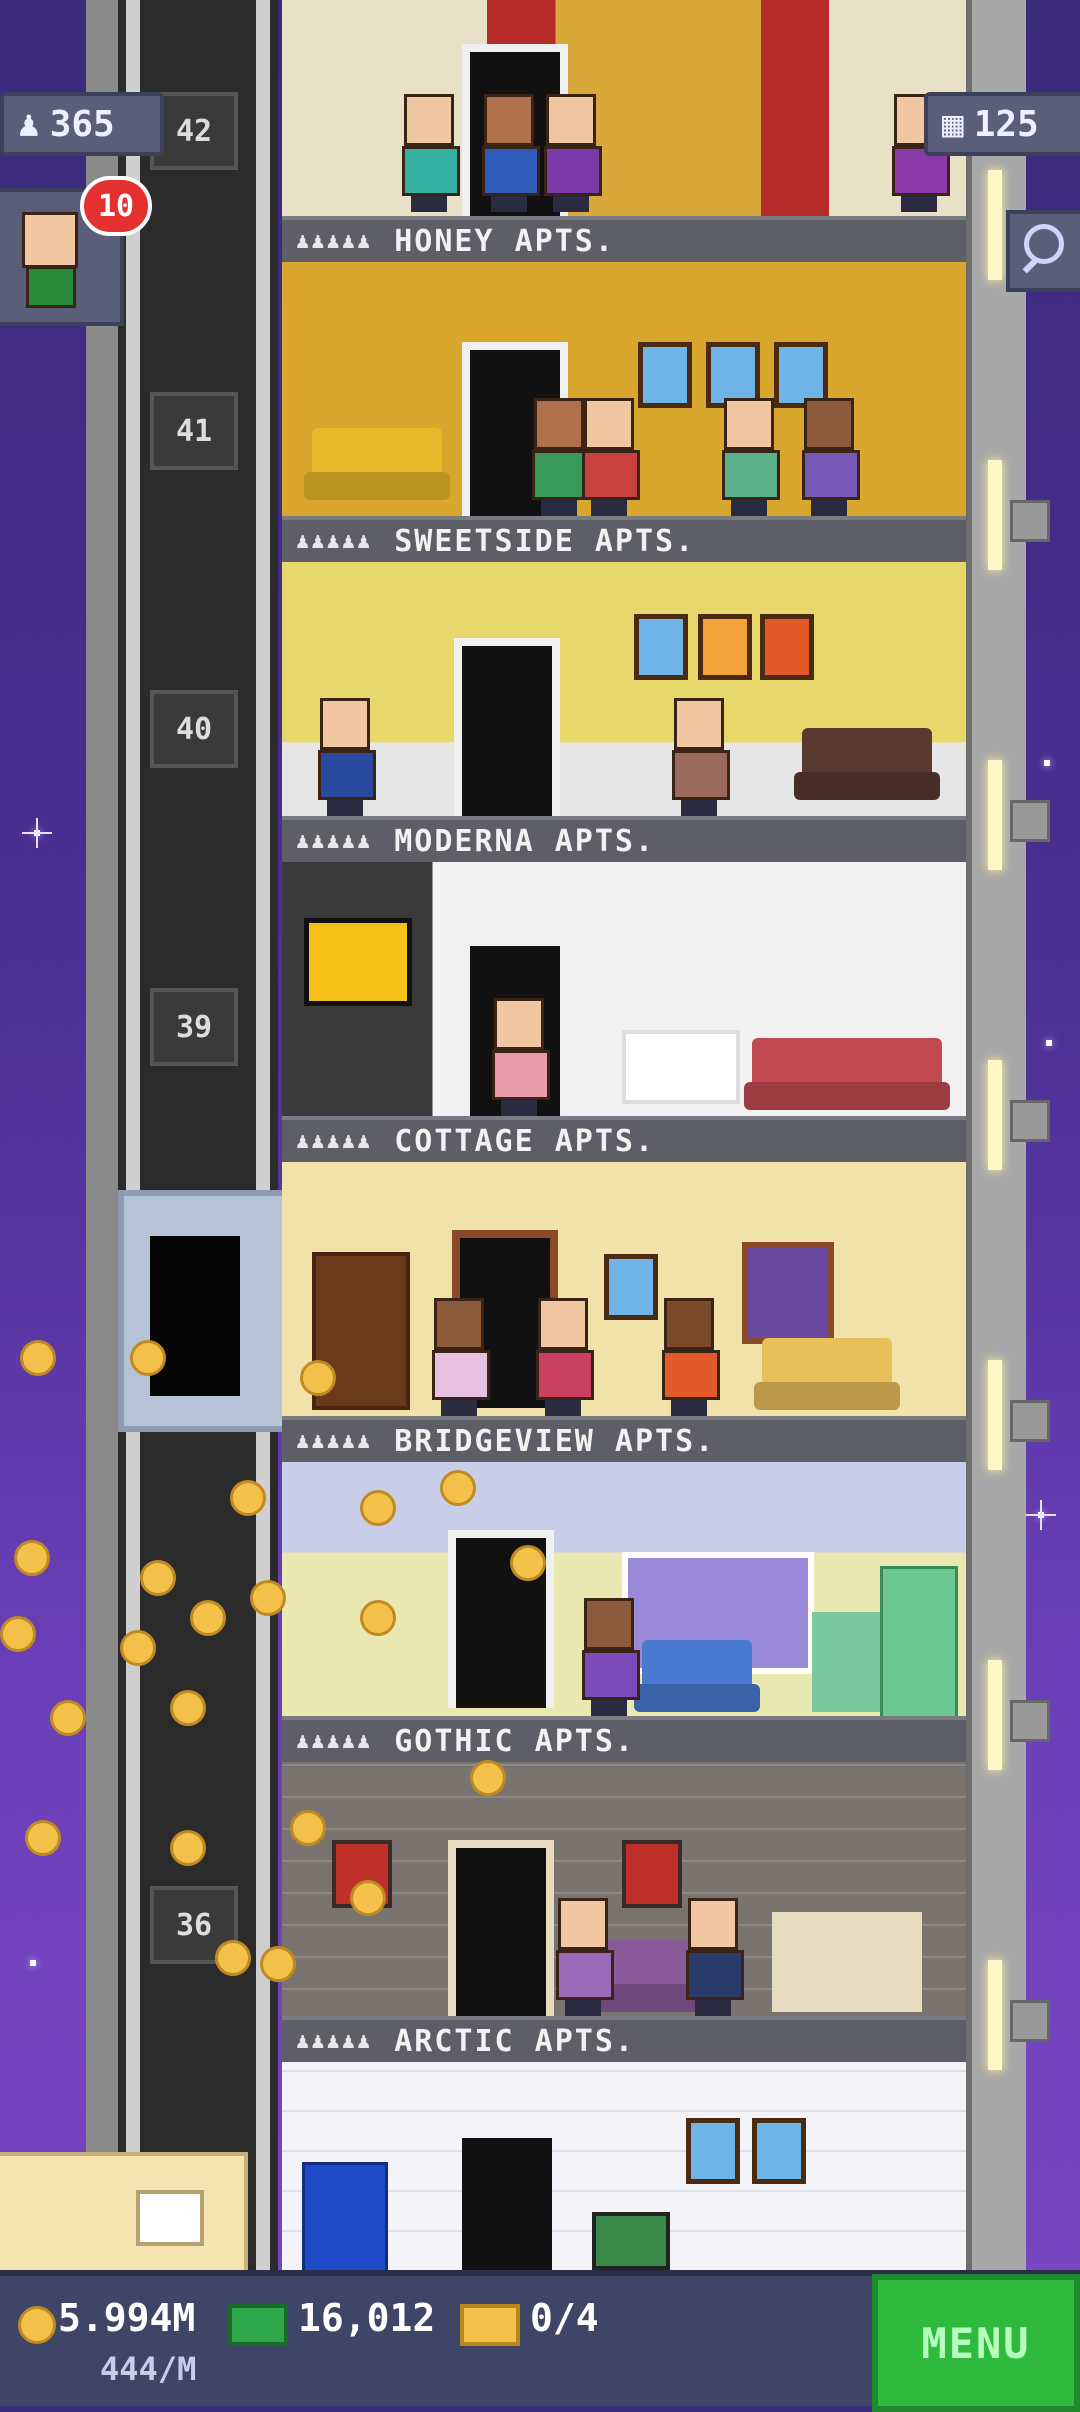 Image resolution: width=1080 pixels, height=2412 pixels. I want to click on floor-name: SWEETSIDE APTS., so click(545, 541).